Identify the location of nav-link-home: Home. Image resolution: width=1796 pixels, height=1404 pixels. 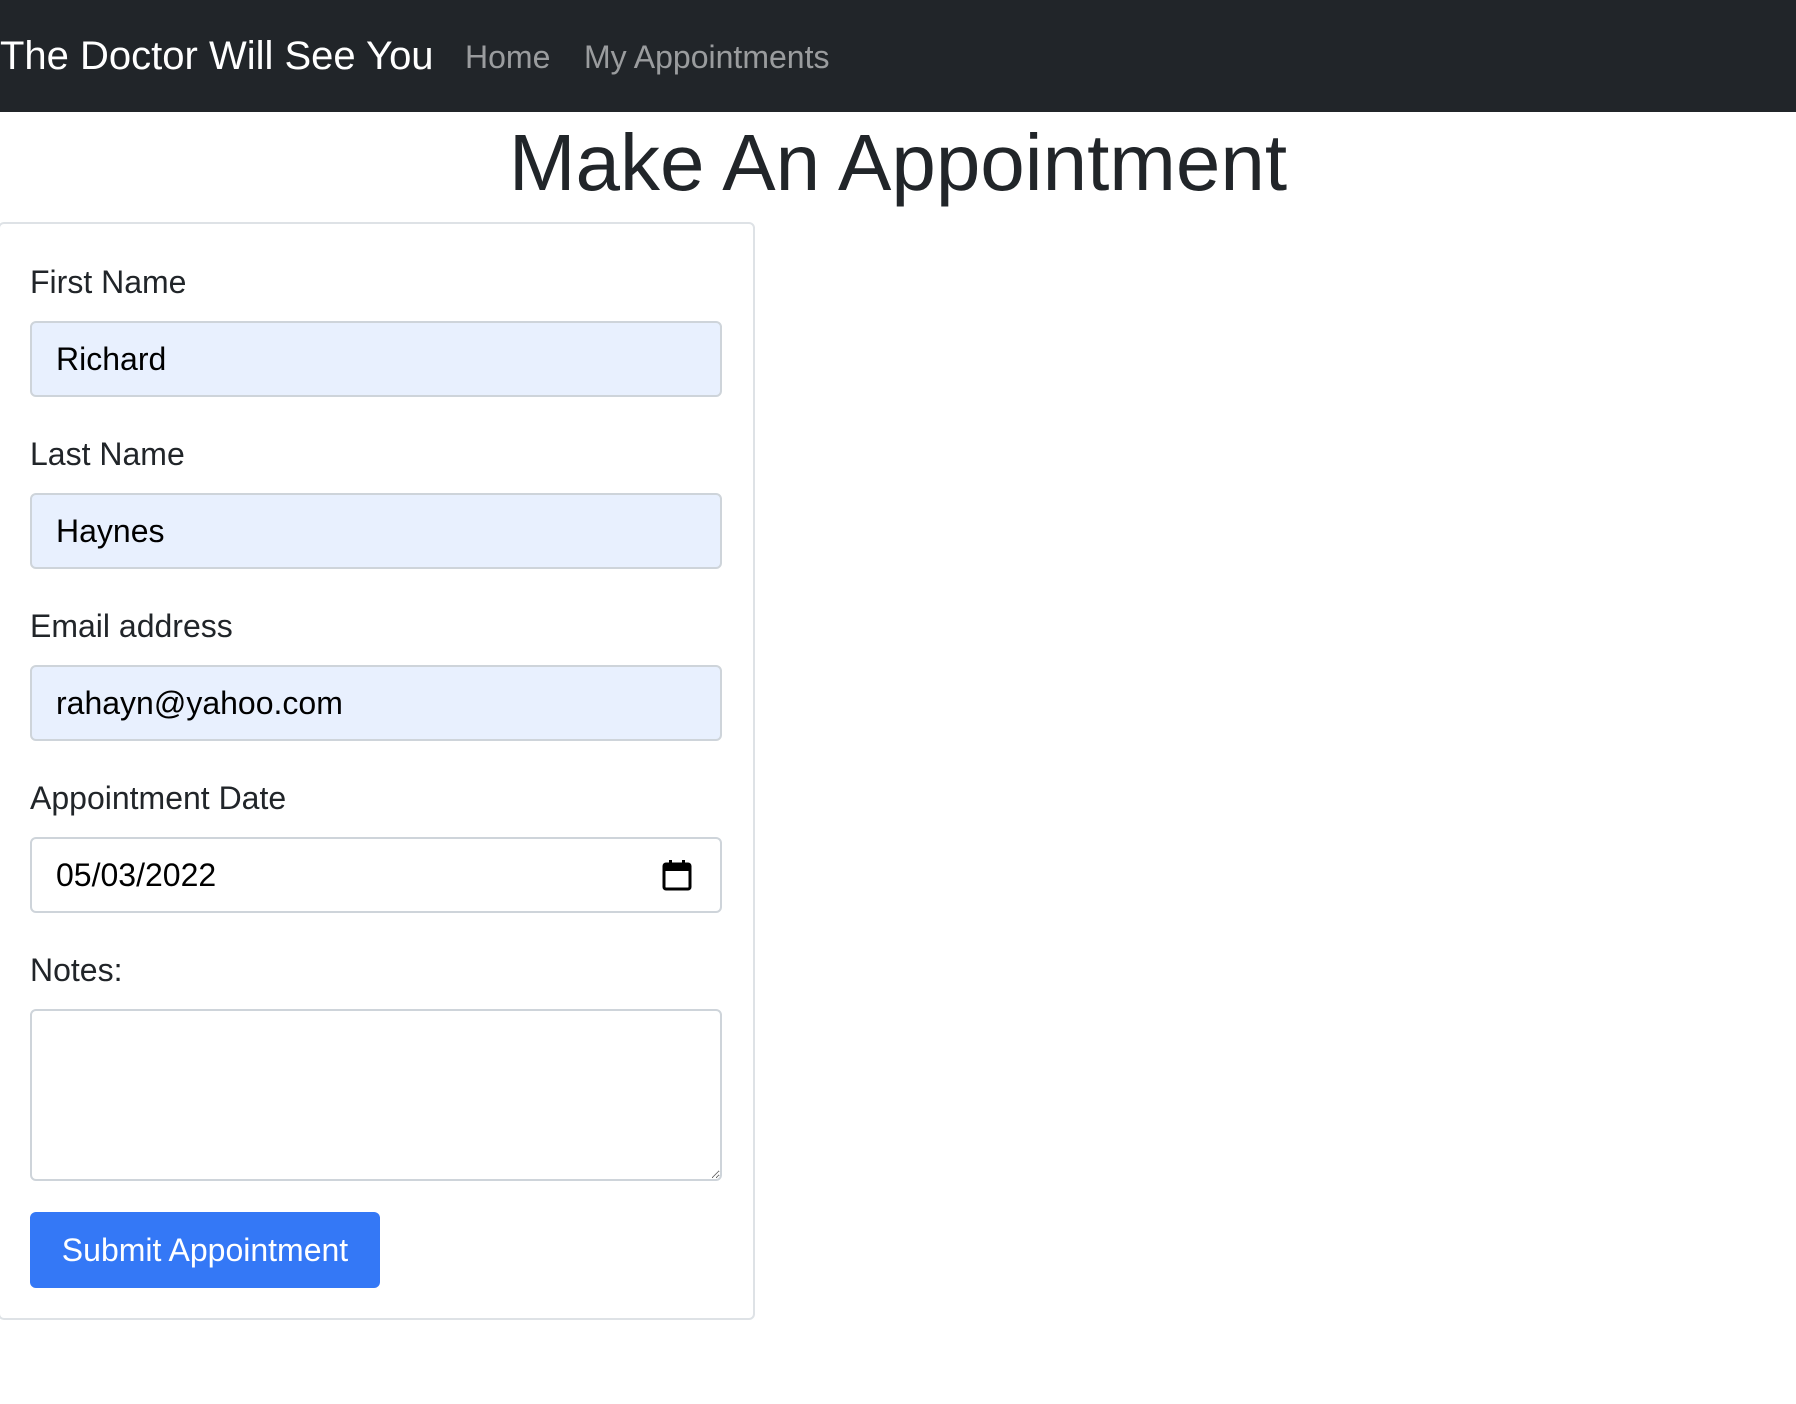
(507, 57).